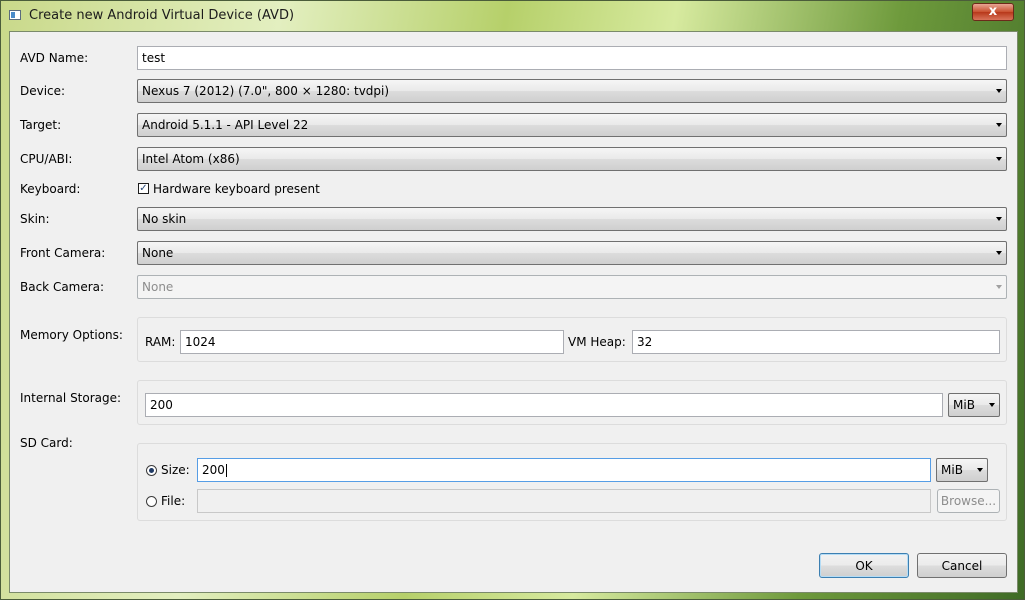 The image size is (1025, 600). I want to click on ok-button: OK, so click(864, 565).